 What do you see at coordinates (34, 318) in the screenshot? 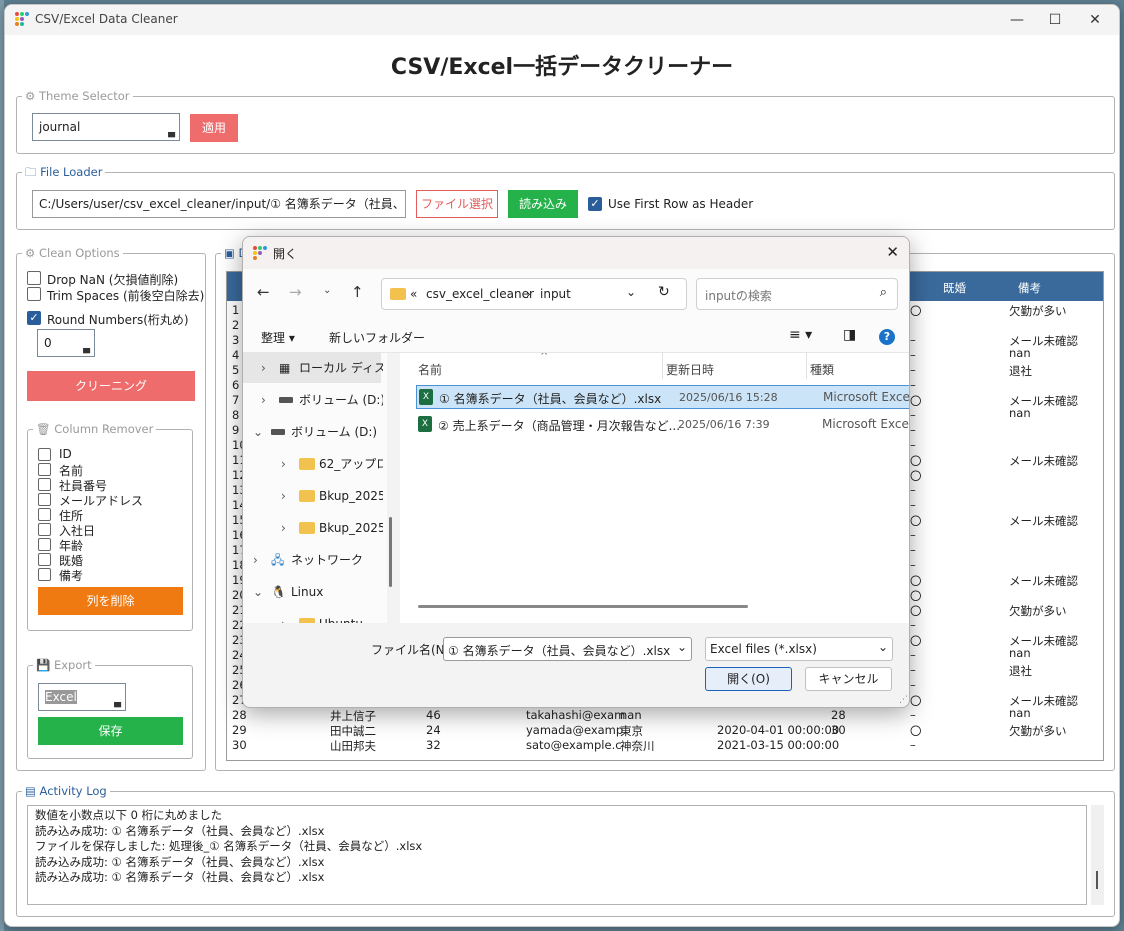
I see `round-checkbox: ✓` at bounding box center [34, 318].